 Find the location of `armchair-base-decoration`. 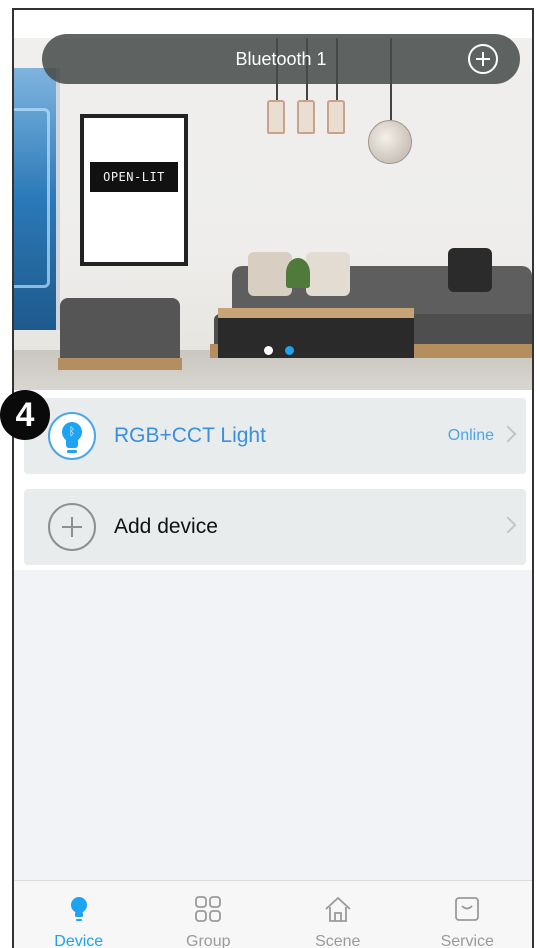

armchair-base-decoration is located at coordinates (120, 364).